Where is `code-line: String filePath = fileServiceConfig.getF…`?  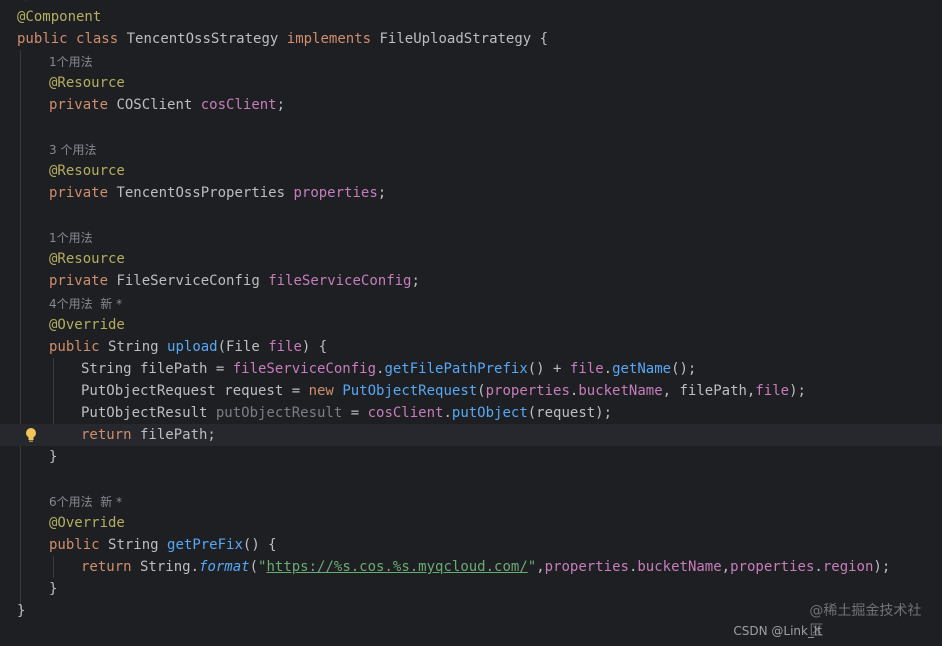
code-line: String filePath = fileServiceConfig.getF… is located at coordinates (389, 369).